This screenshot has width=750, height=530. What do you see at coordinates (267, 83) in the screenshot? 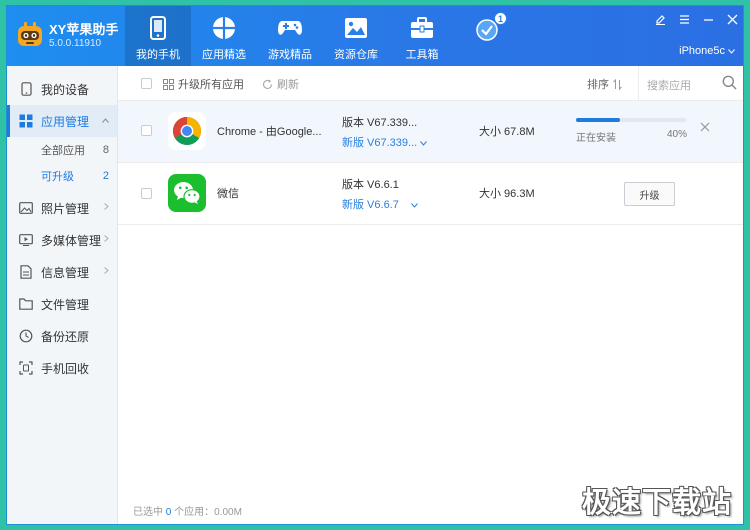
I see `refresh-icon` at bounding box center [267, 83].